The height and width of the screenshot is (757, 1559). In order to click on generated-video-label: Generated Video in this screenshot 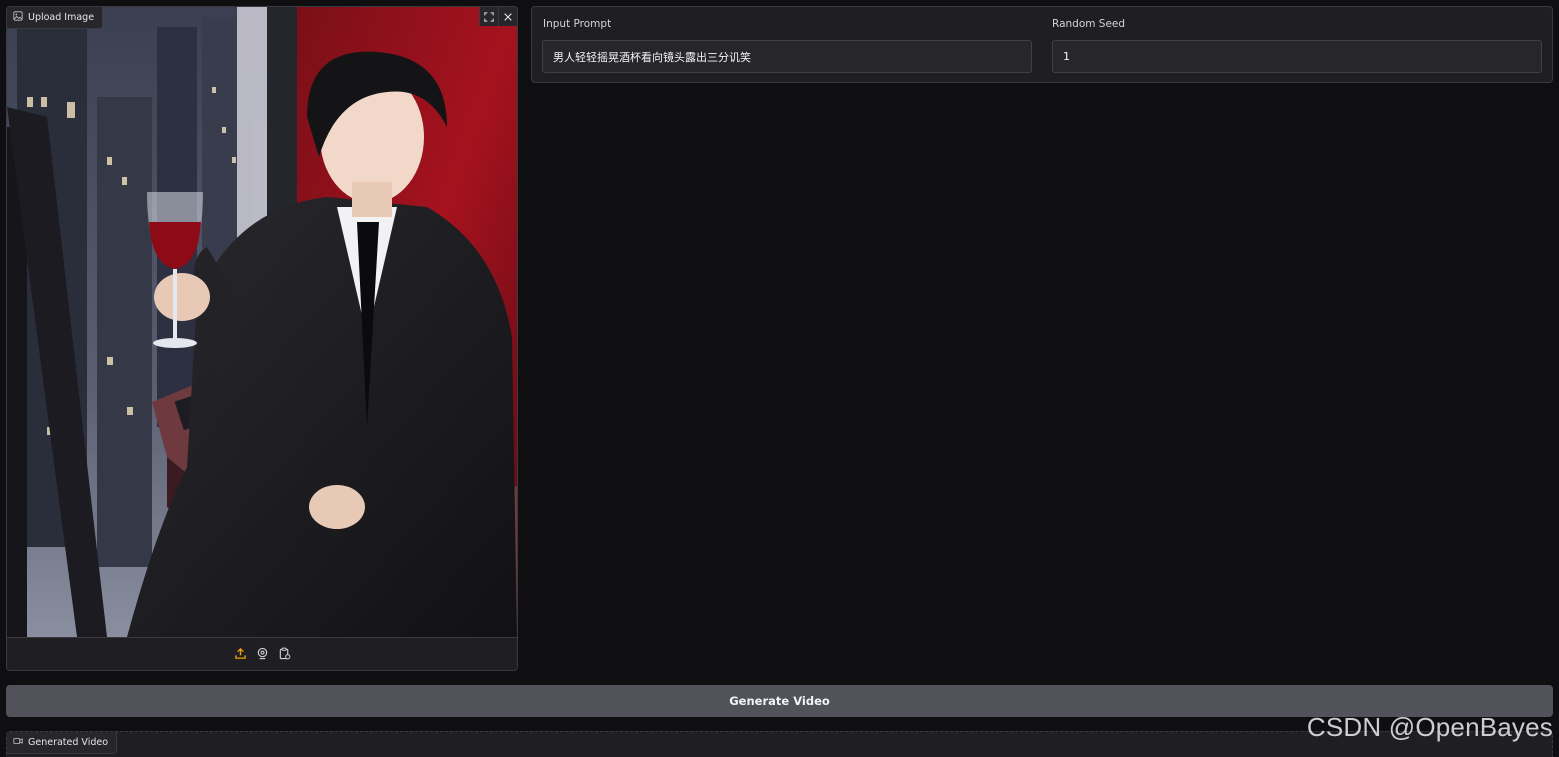, I will do `click(68, 742)`.